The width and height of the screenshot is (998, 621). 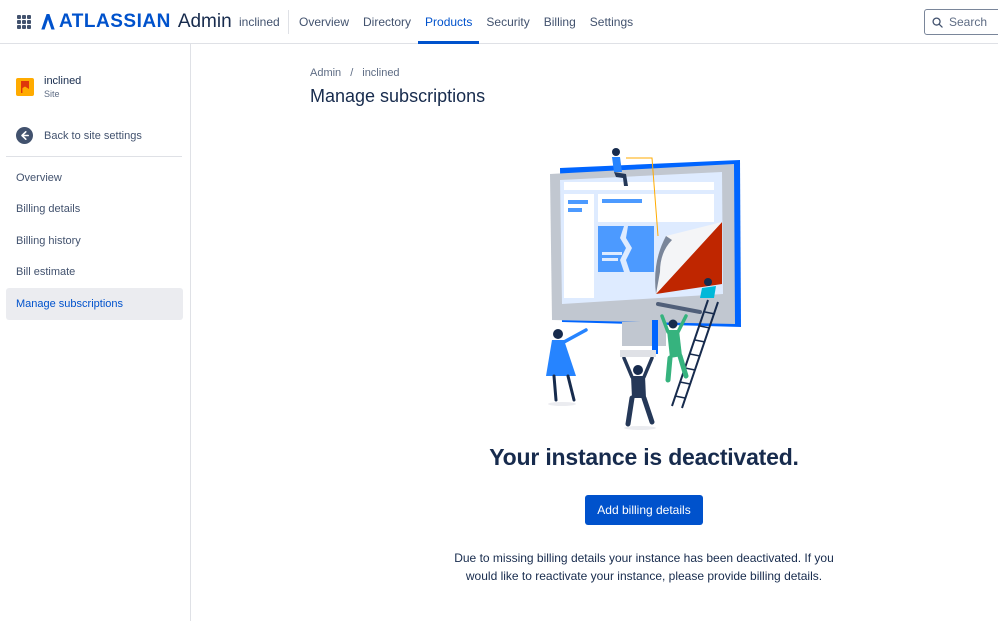 I want to click on breadcrumb: Admin / inclined, so click(x=355, y=73).